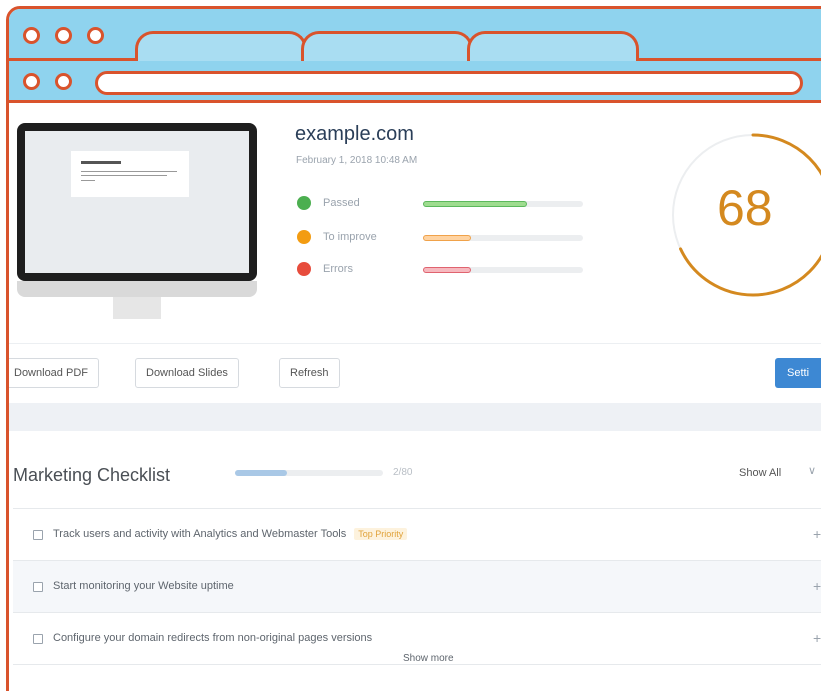 The height and width of the screenshot is (691, 821). What do you see at coordinates (798, 373) in the screenshot?
I see `settings-button: Setti` at bounding box center [798, 373].